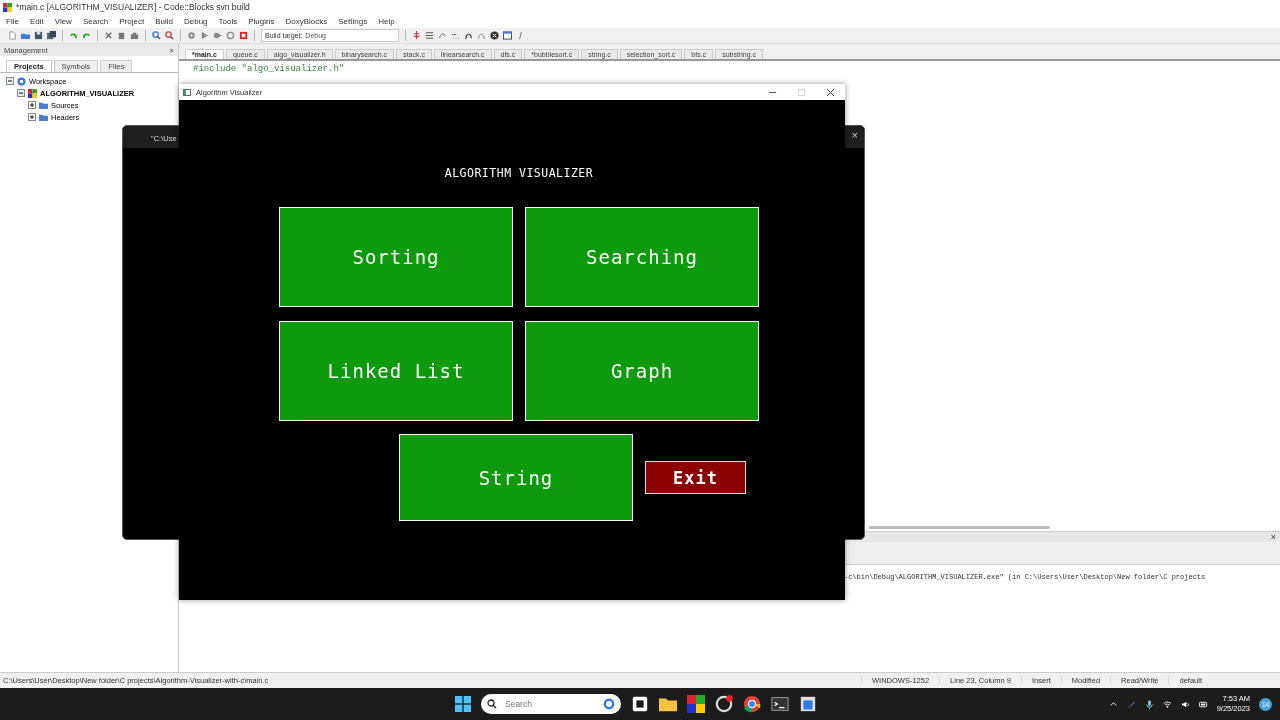  What do you see at coordinates (36, 21) in the screenshot?
I see `menu-item: Edit` at bounding box center [36, 21].